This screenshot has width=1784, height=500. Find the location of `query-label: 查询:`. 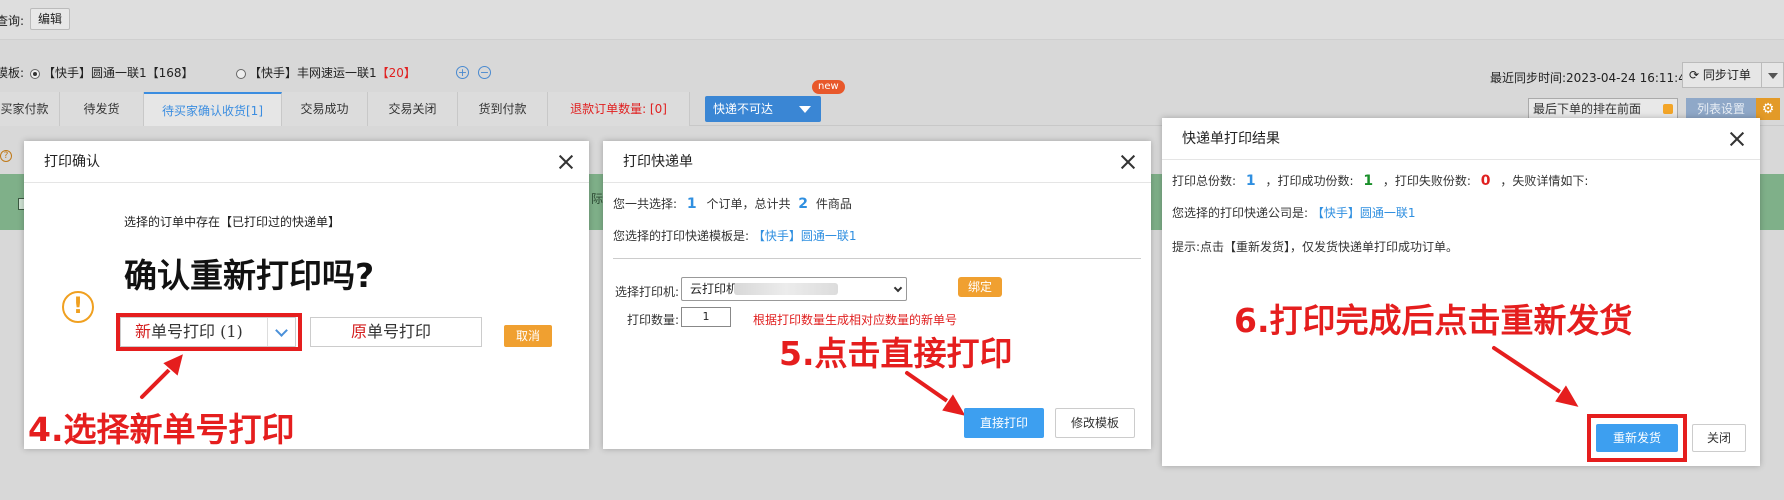

query-label: 查询: is located at coordinates (12, 21).